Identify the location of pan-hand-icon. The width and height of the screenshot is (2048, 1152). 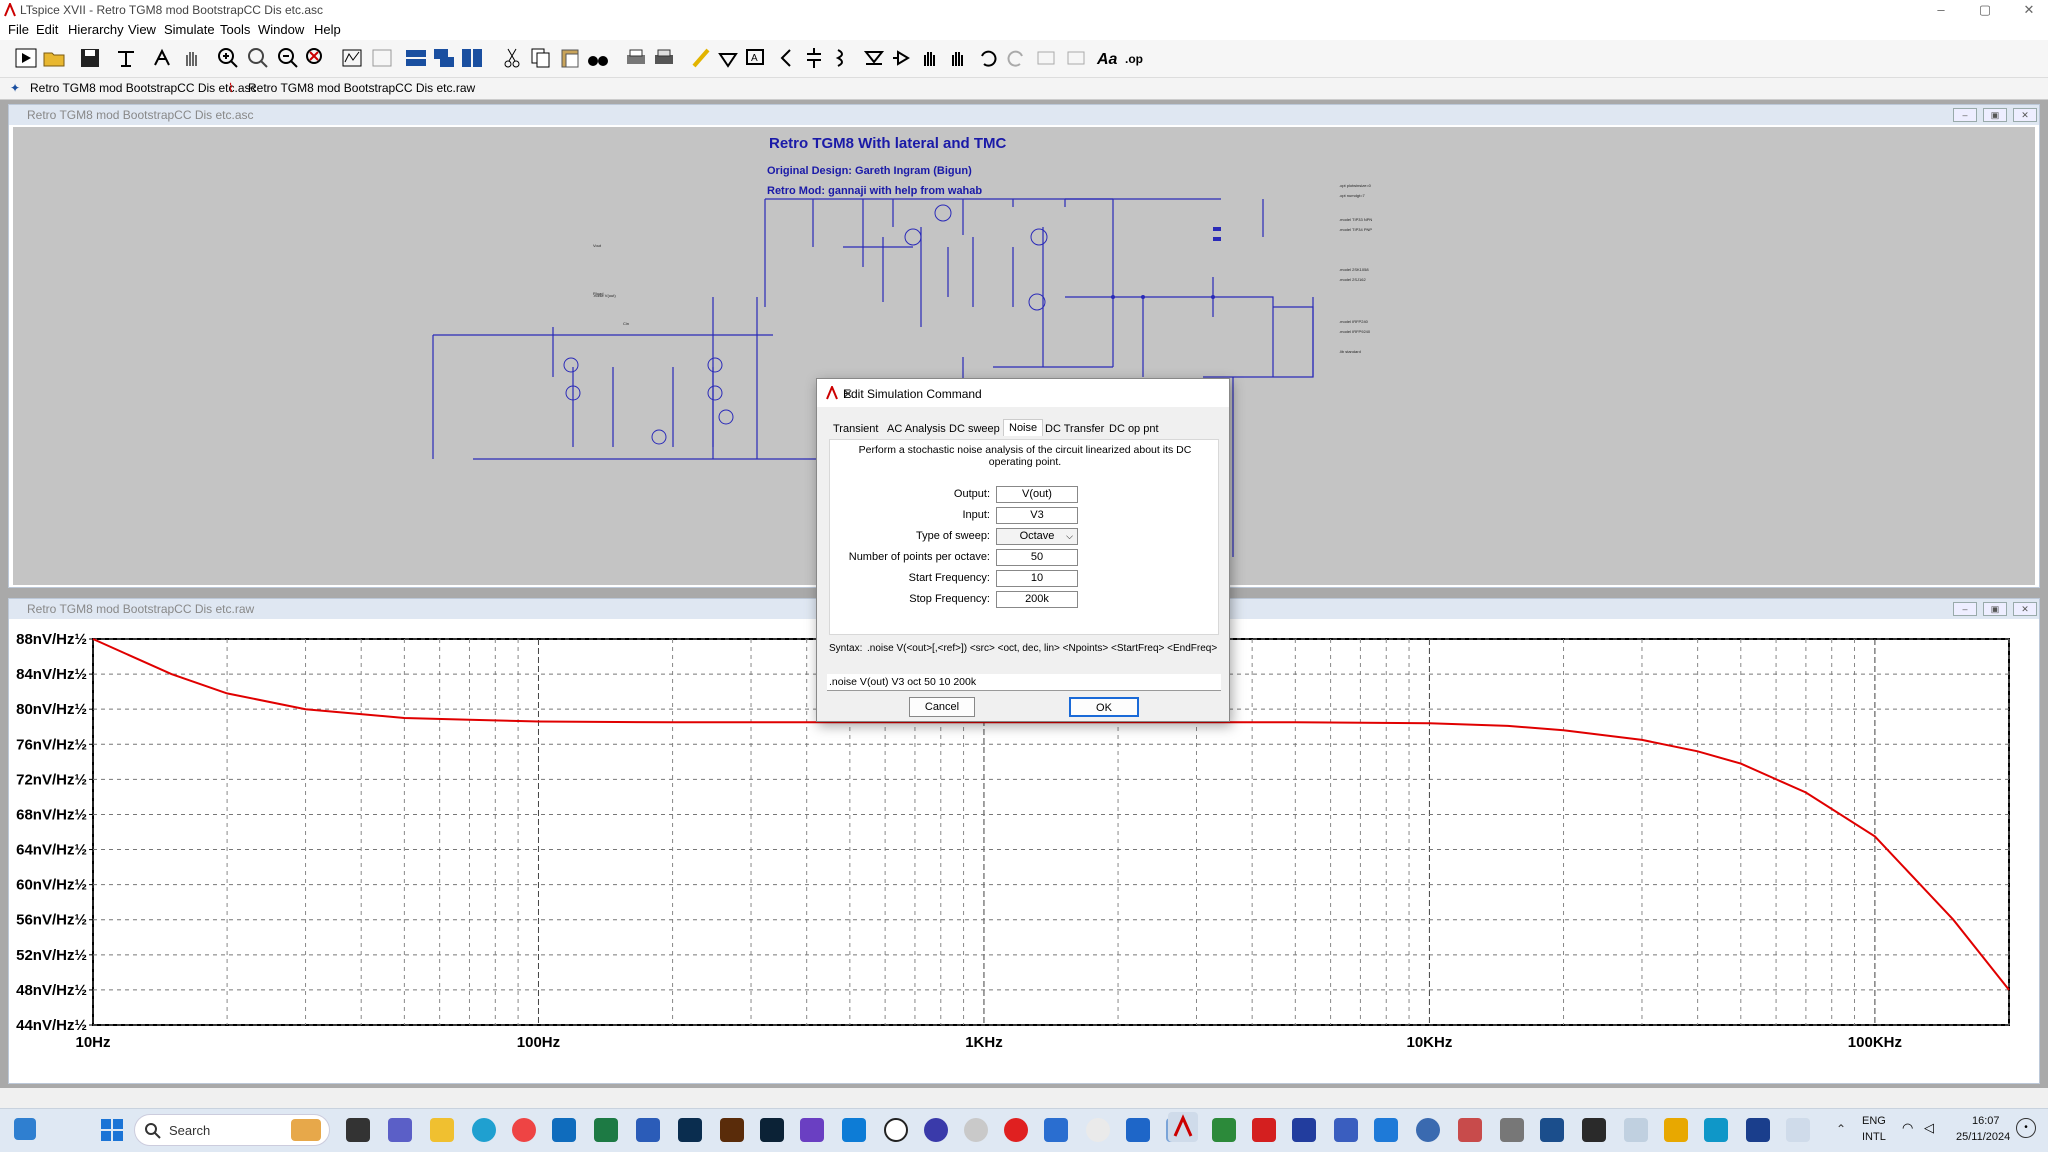
(192, 58).